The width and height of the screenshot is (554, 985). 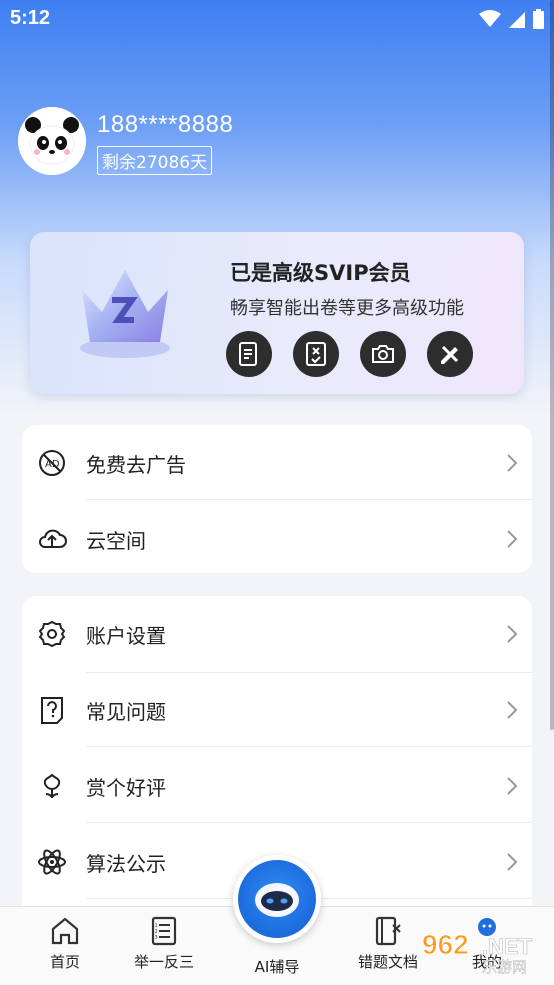 I want to click on mistake-doc-icon, so click(x=388, y=931).